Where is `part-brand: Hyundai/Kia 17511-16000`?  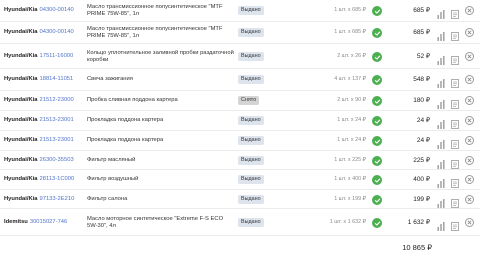
part-brand: Hyundai/Kia 17511-16000 is located at coordinates (39, 56).